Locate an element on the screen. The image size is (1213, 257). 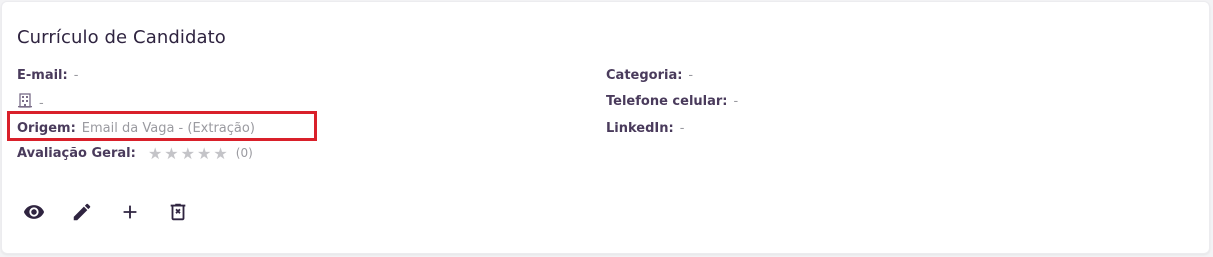
view-button is located at coordinates (34, 212).